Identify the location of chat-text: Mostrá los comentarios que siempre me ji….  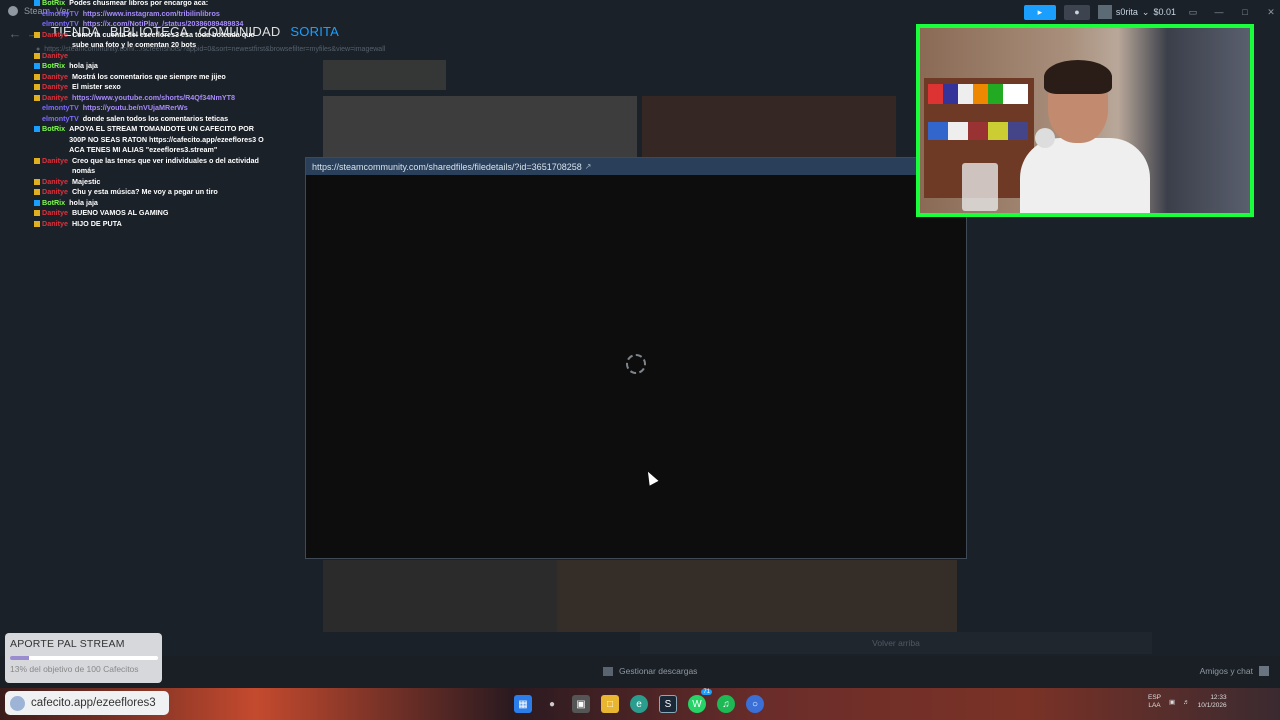
(148, 76).